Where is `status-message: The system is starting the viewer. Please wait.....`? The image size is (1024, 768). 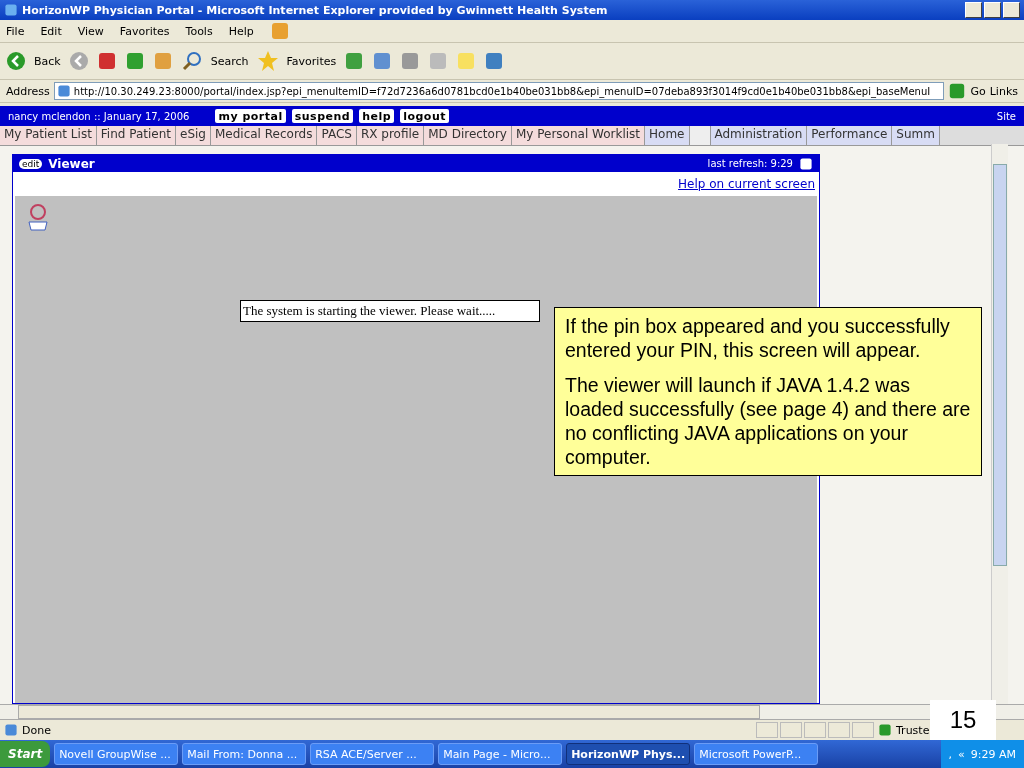
status-message: The system is starting the viewer. Please wait..... is located at coordinates (390, 311).